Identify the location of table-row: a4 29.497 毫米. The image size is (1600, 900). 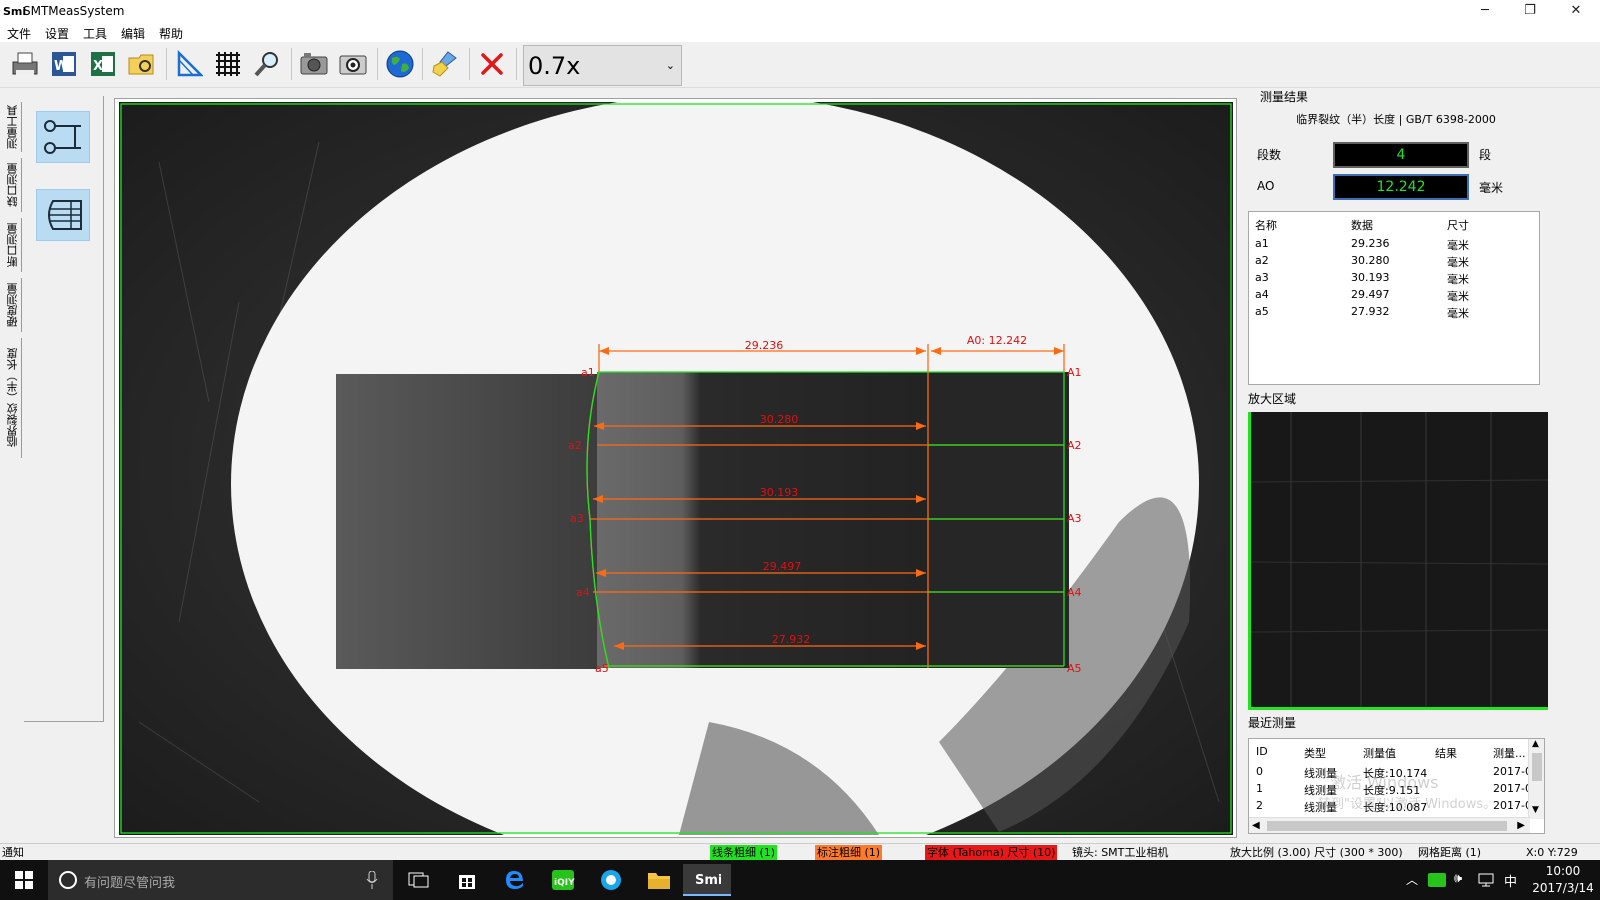
(1394, 294).